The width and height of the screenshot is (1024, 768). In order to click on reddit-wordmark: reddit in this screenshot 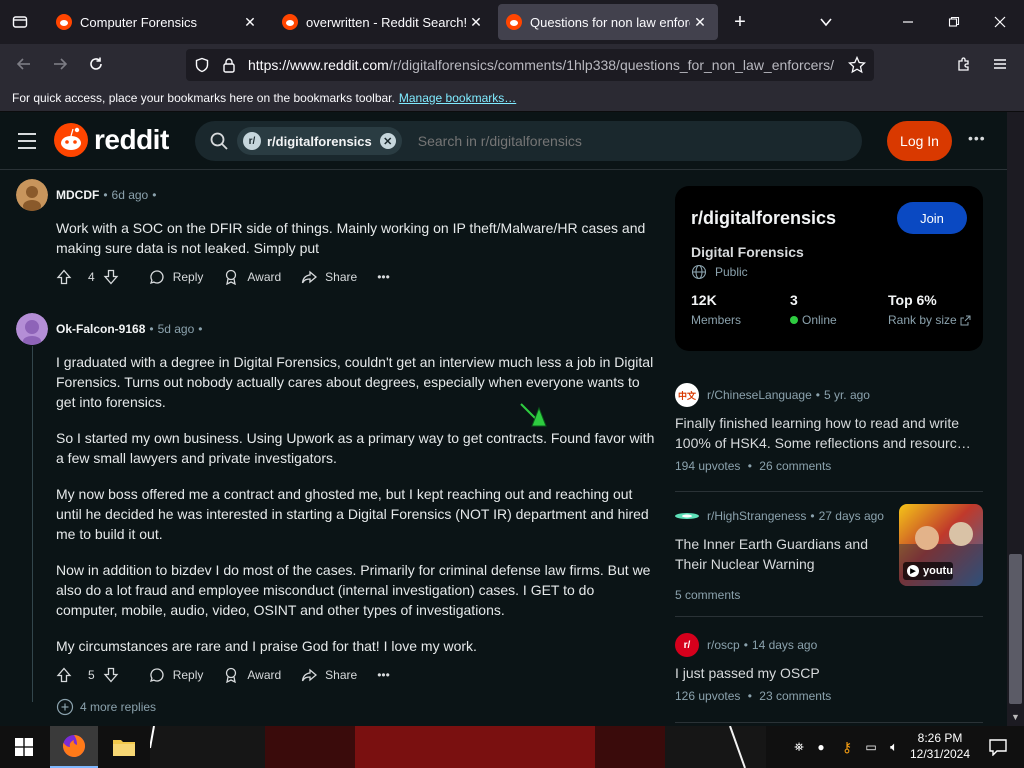, I will do `click(131, 139)`.